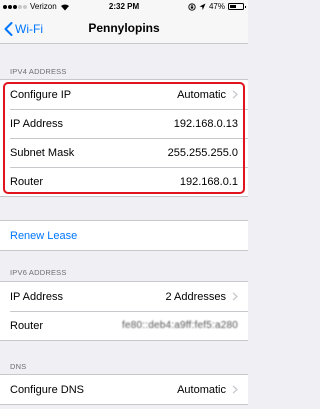 This screenshot has width=320, height=409. What do you see at coordinates (192, 6) in the screenshot?
I see `orientation-lock-icon` at bounding box center [192, 6].